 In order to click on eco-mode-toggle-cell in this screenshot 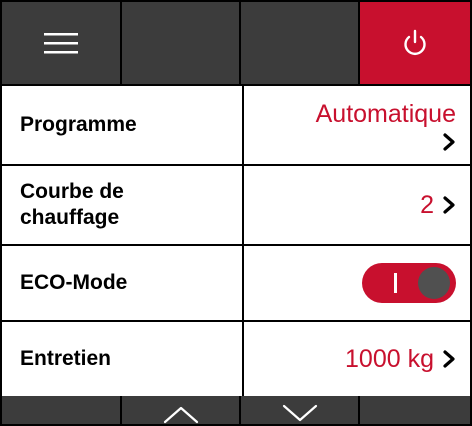, I will do `click(357, 283)`.